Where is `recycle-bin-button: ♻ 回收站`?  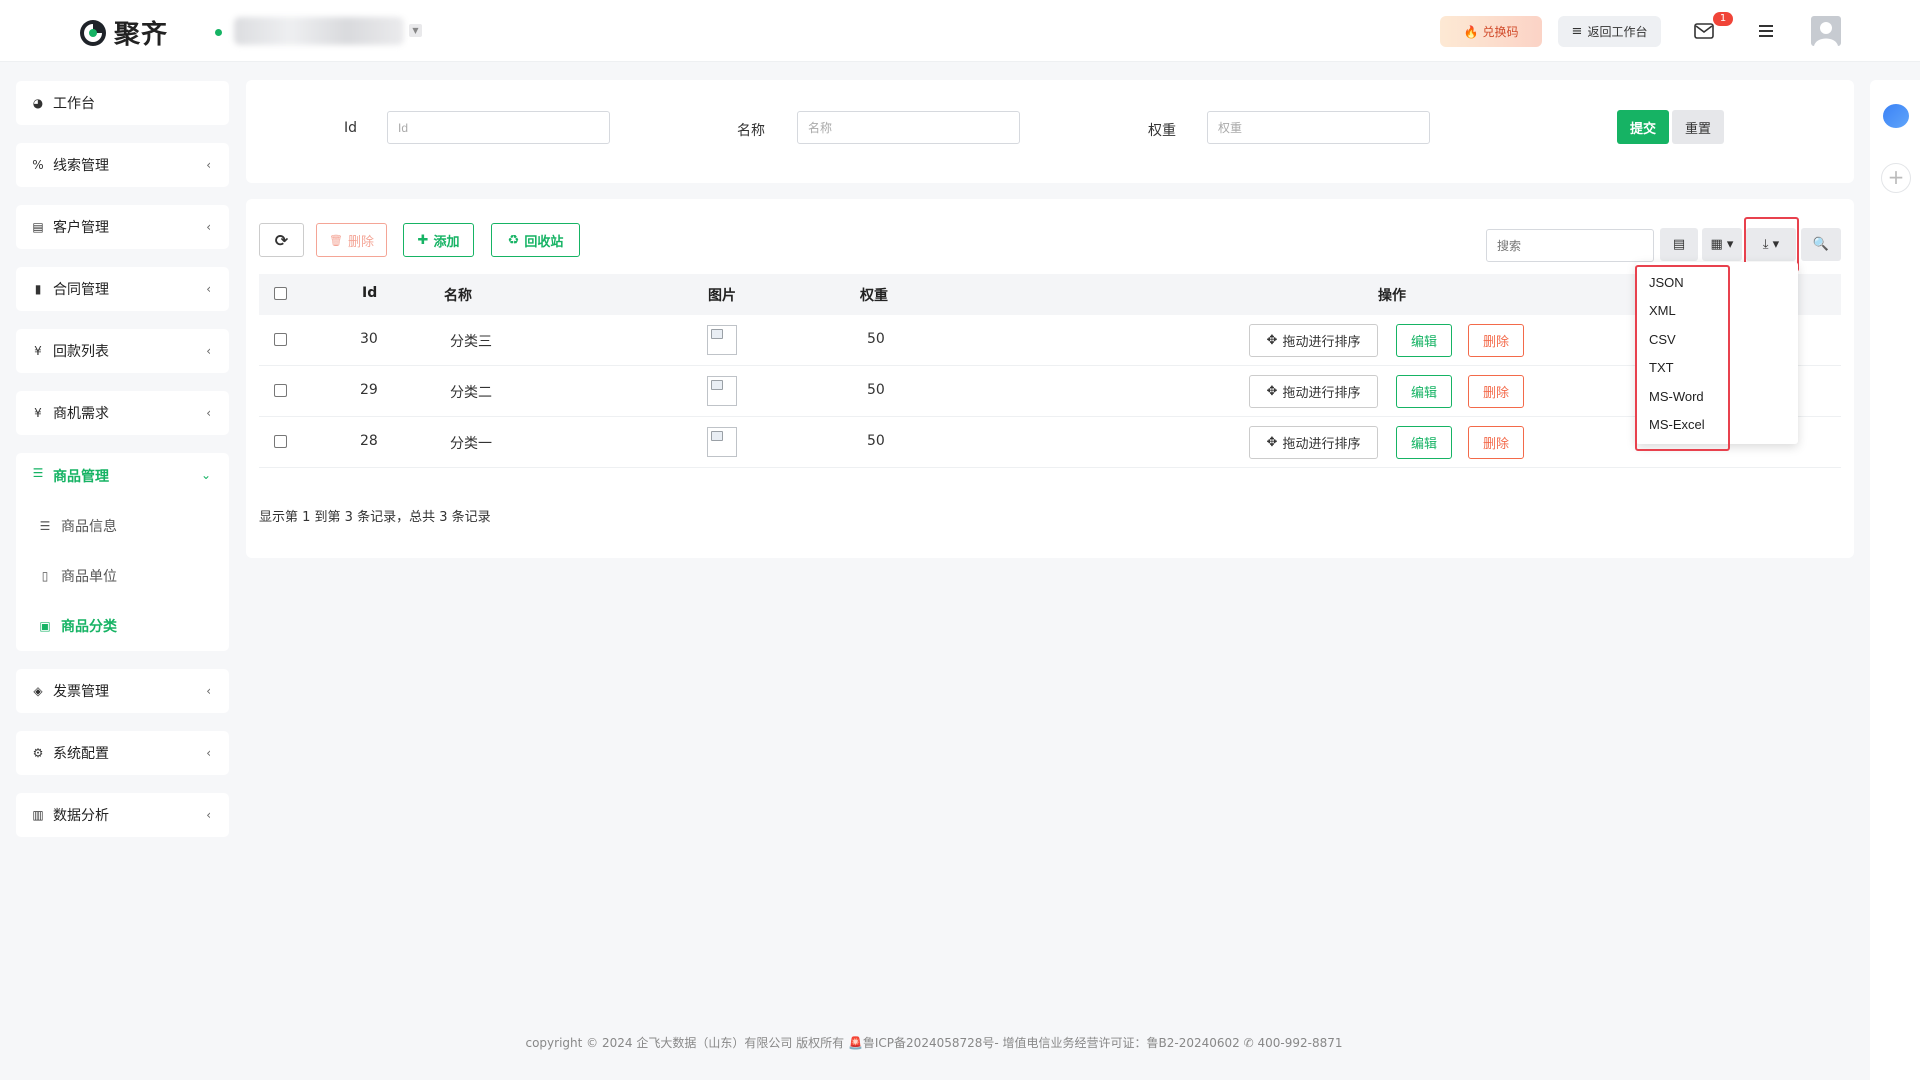 recycle-bin-button: ♻ 回收站 is located at coordinates (535, 240).